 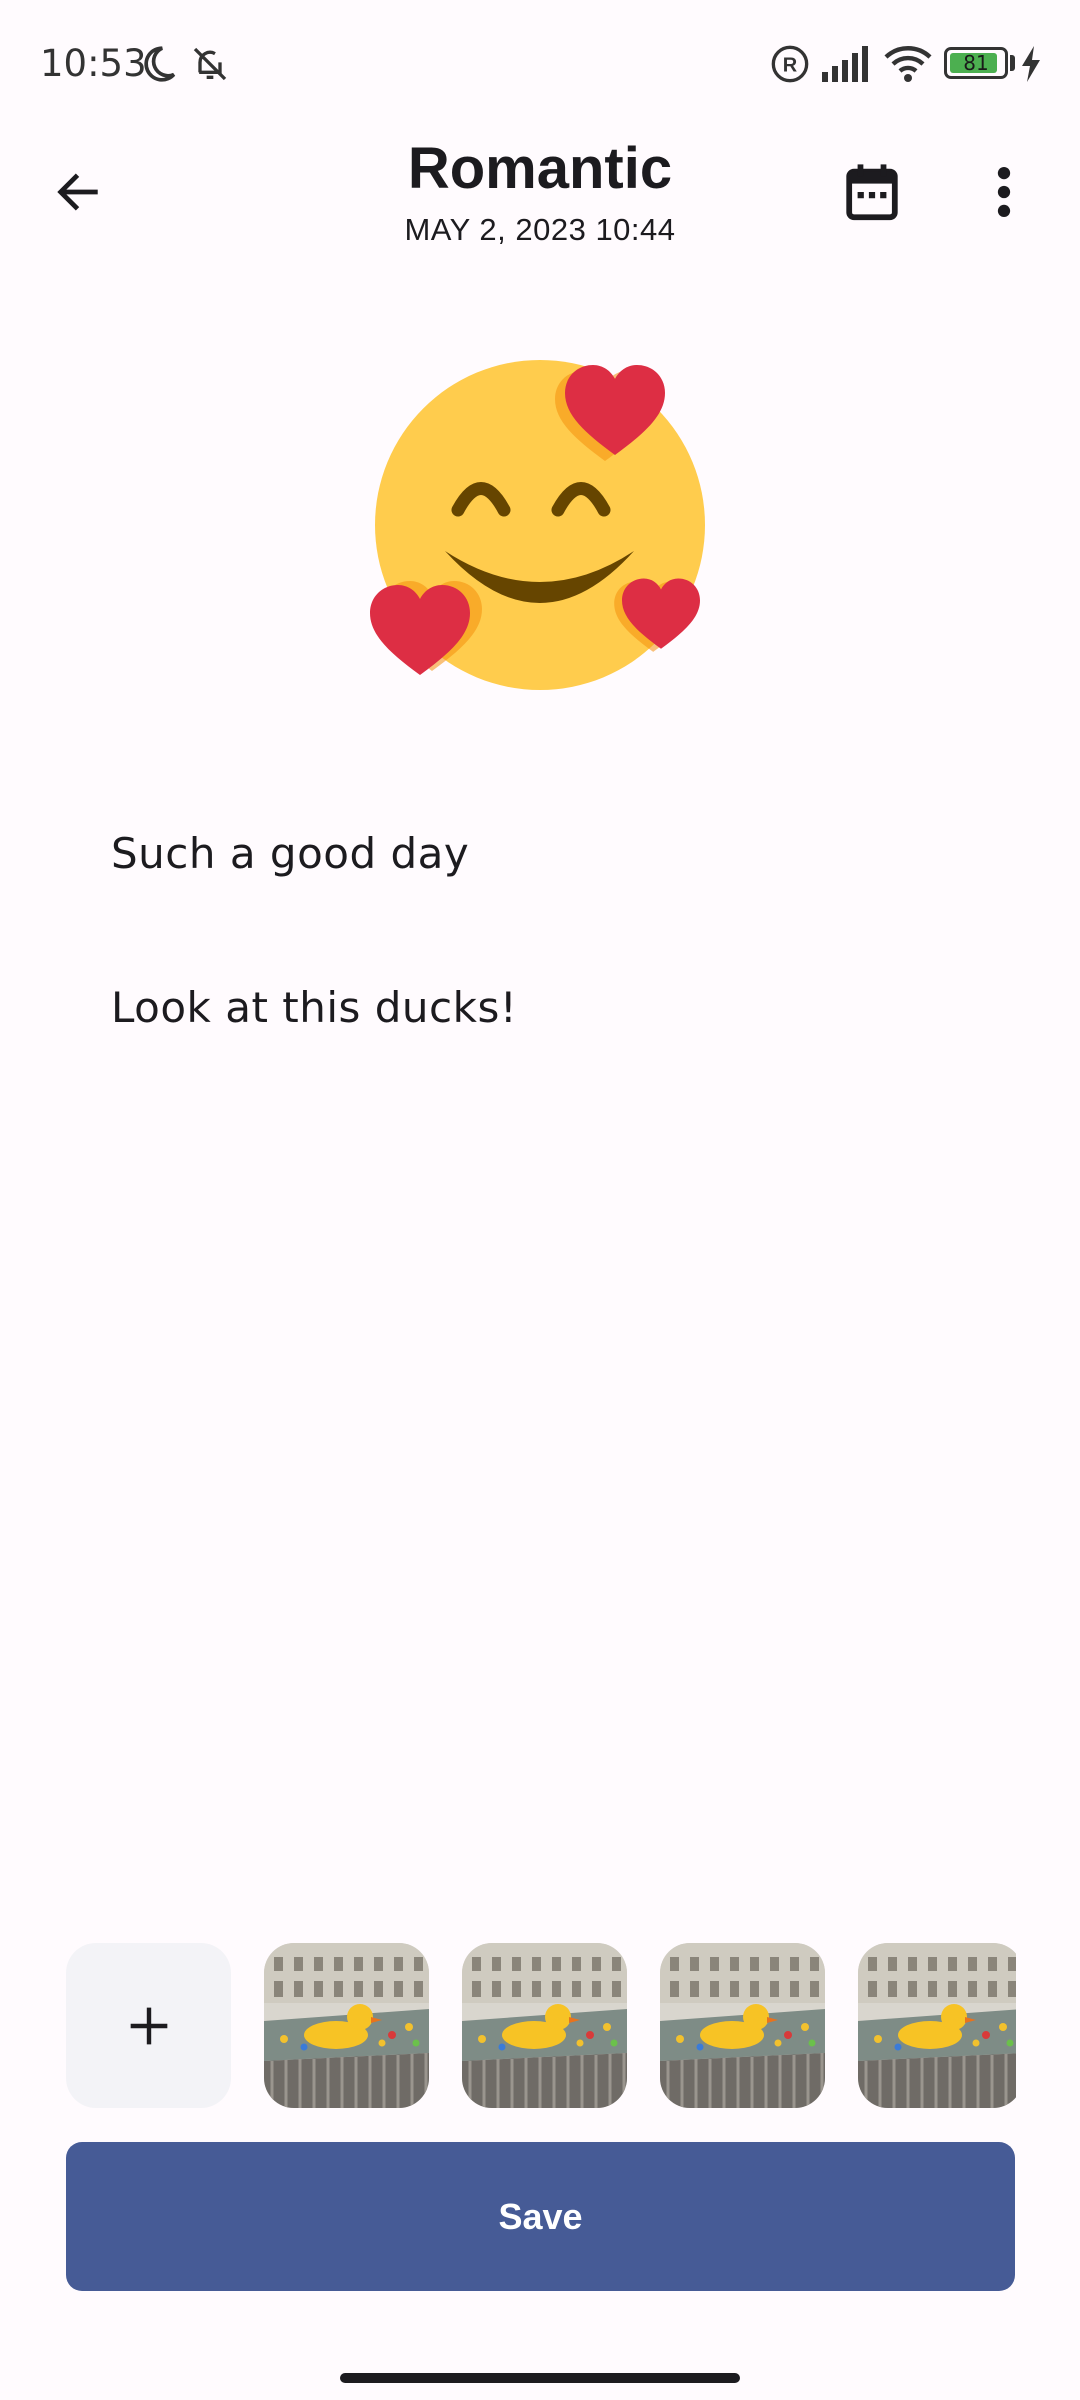 I want to click on add-photo-button, so click(x=148, y=2025).